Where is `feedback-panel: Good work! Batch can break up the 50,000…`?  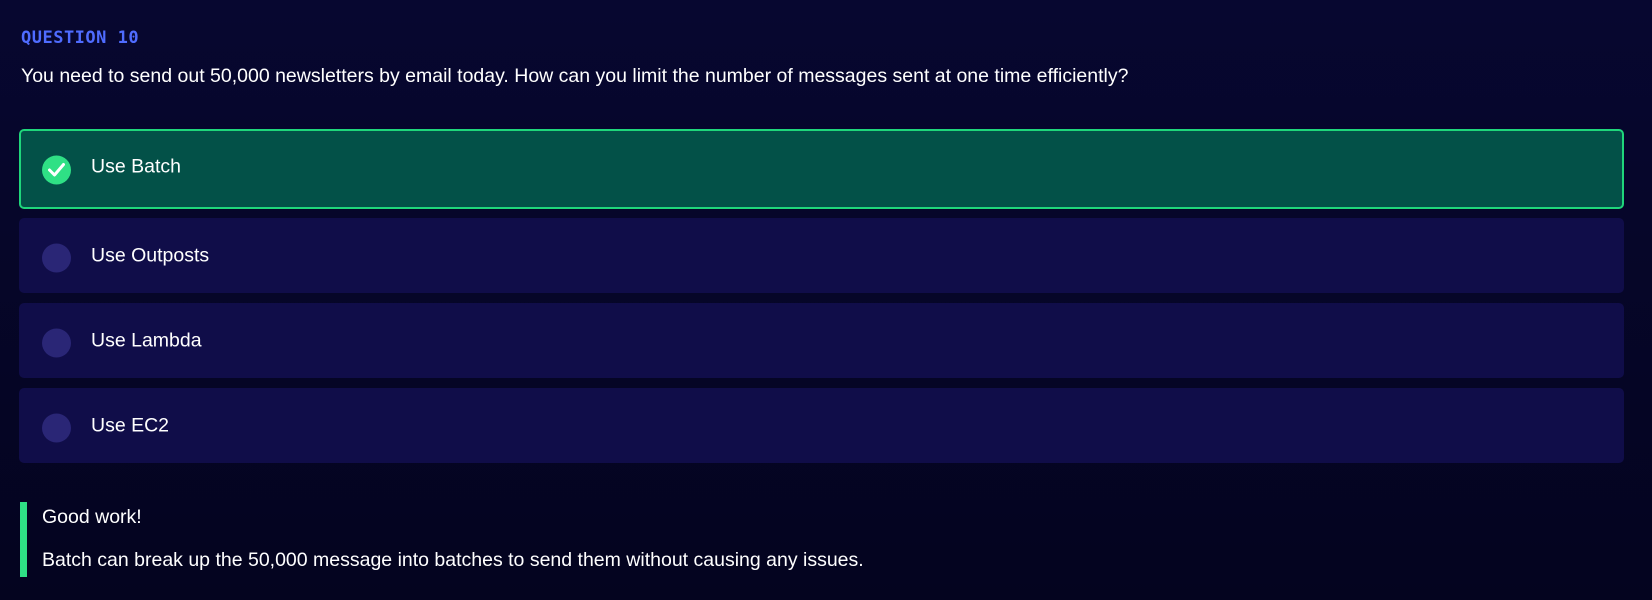 feedback-panel: Good work! Batch can break up the 50,000… is located at coordinates (823, 539).